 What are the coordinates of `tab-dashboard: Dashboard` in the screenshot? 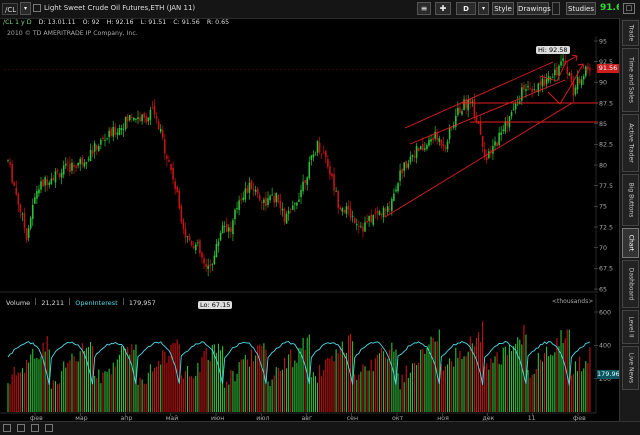 It's located at (630, 284).